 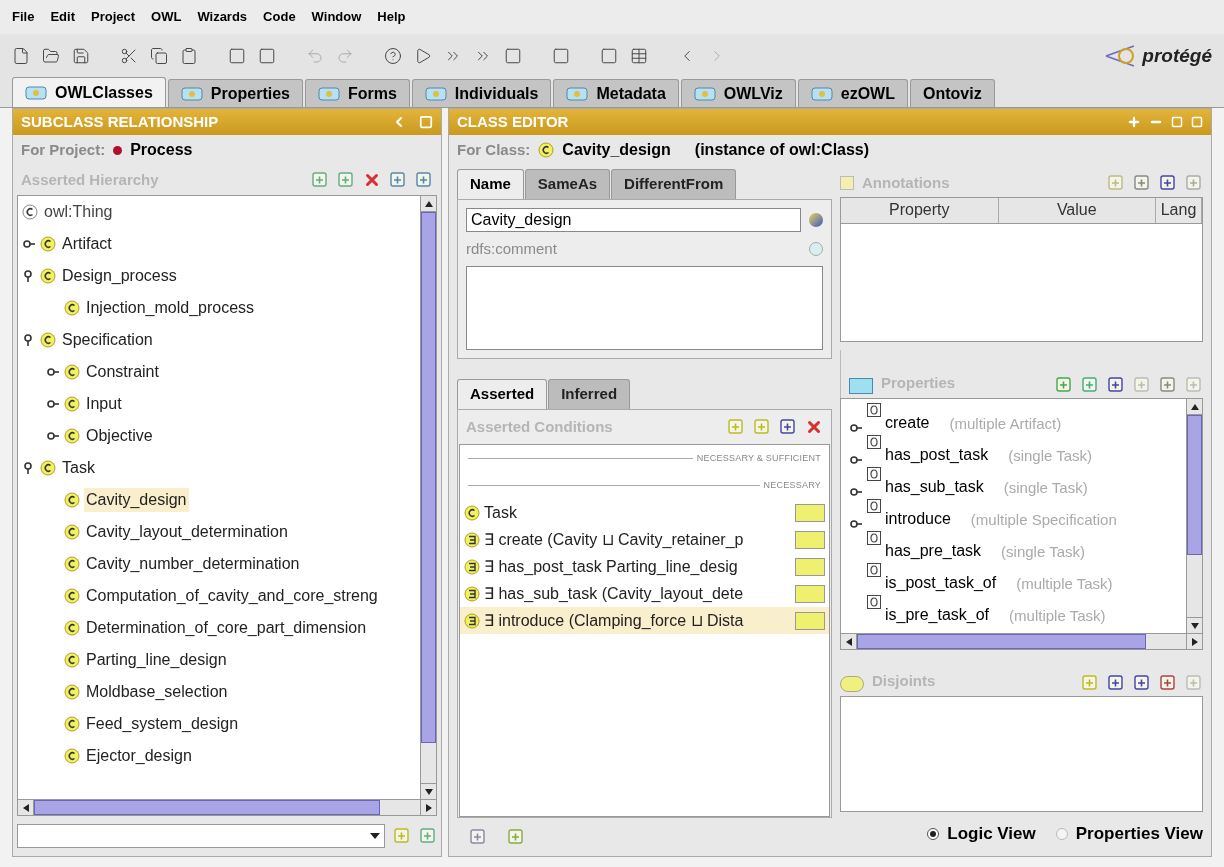 What do you see at coordinates (644, 566) in the screenshot?
I see `condition-row: ∃ has_post_task Parting_line_desig` at bounding box center [644, 566].